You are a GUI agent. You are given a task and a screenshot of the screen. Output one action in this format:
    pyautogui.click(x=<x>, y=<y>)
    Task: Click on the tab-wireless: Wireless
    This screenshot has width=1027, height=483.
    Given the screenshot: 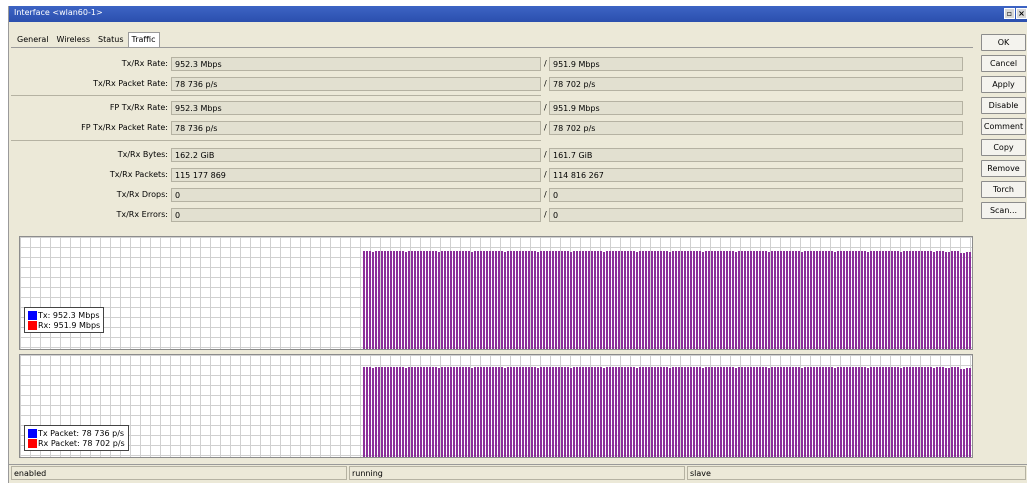 What is the action you would take?
    pyautogui.click(x=73, y=39)
    